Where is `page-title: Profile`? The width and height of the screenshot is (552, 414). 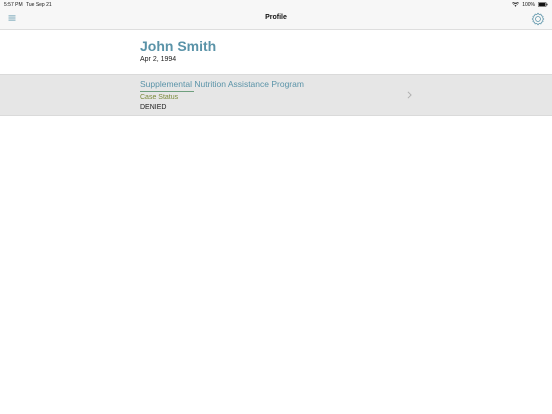 page-title: Profile is located at coordinates (276, 17).